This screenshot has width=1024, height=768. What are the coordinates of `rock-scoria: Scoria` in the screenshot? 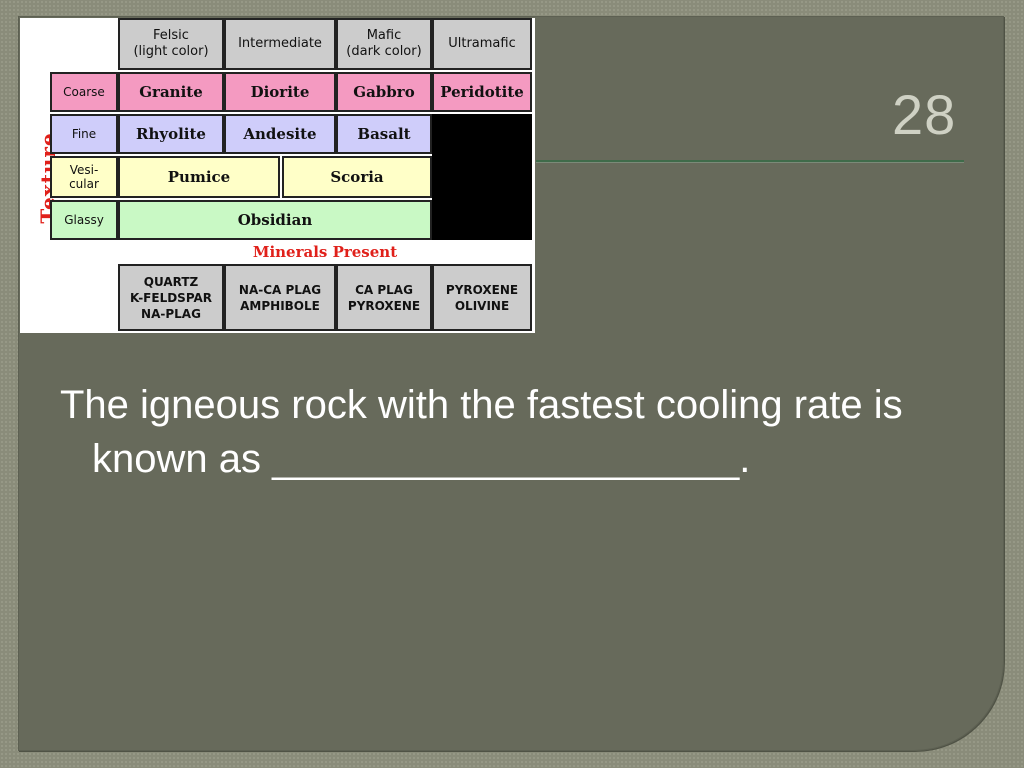 It's located at (357, 177).